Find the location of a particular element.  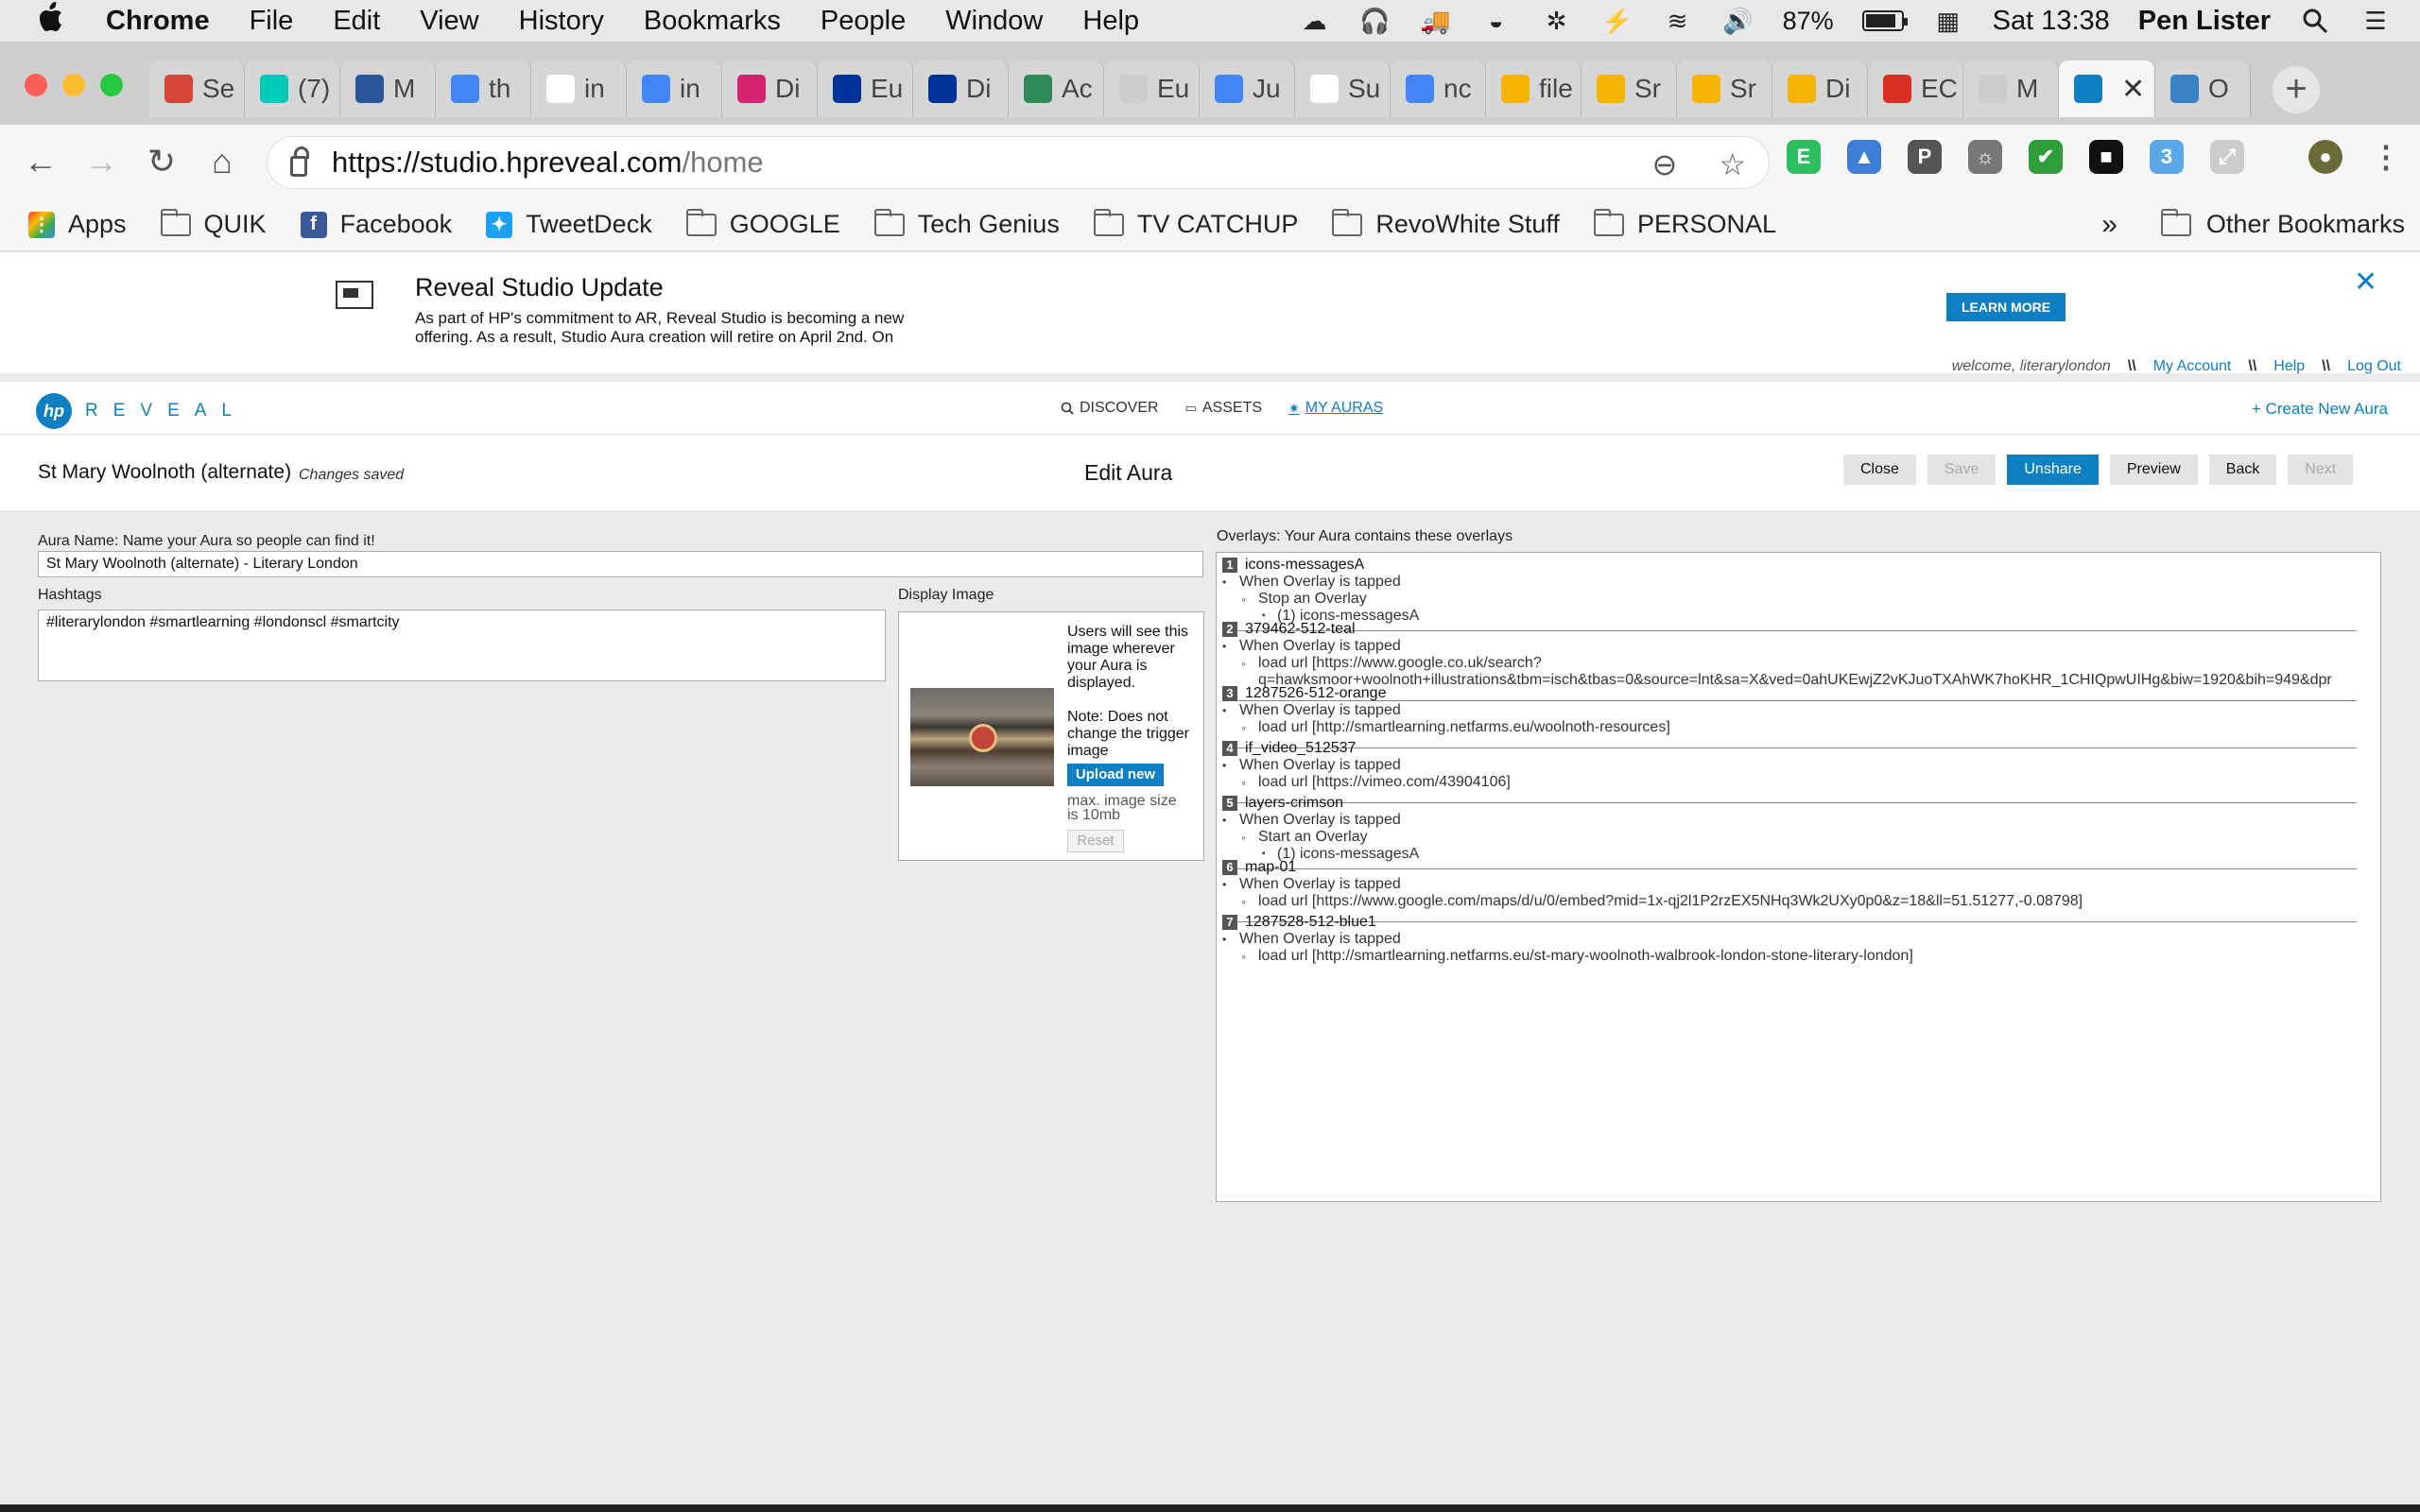

menu-window: Window is located at coordinates (994, 21).